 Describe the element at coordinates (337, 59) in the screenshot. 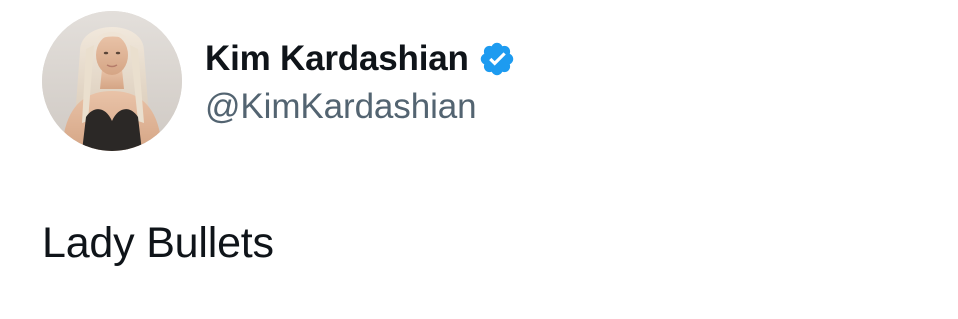

I see `author-display-name: Kim Kardashian` at that location.